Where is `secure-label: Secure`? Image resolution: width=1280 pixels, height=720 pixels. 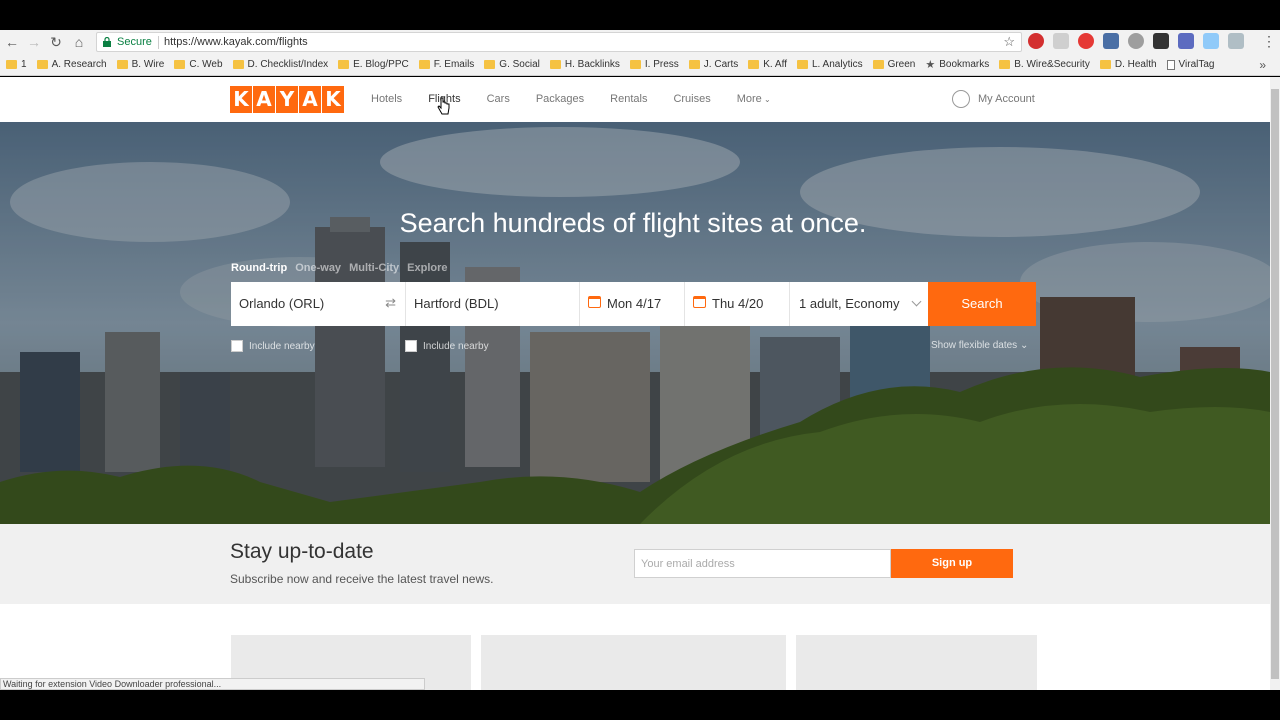
secure-label: Secure is located at coordinates (134, 42).